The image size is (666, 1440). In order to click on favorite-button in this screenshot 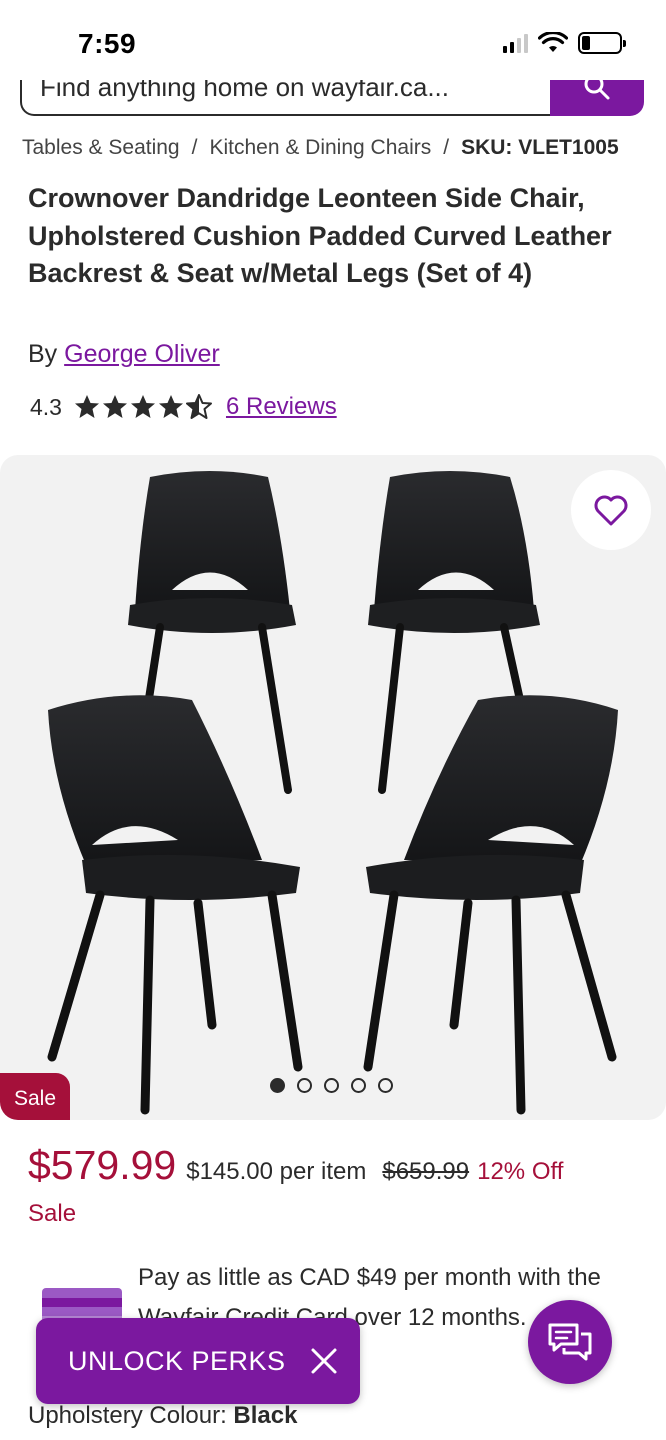, I will do `click(611, 510)`.